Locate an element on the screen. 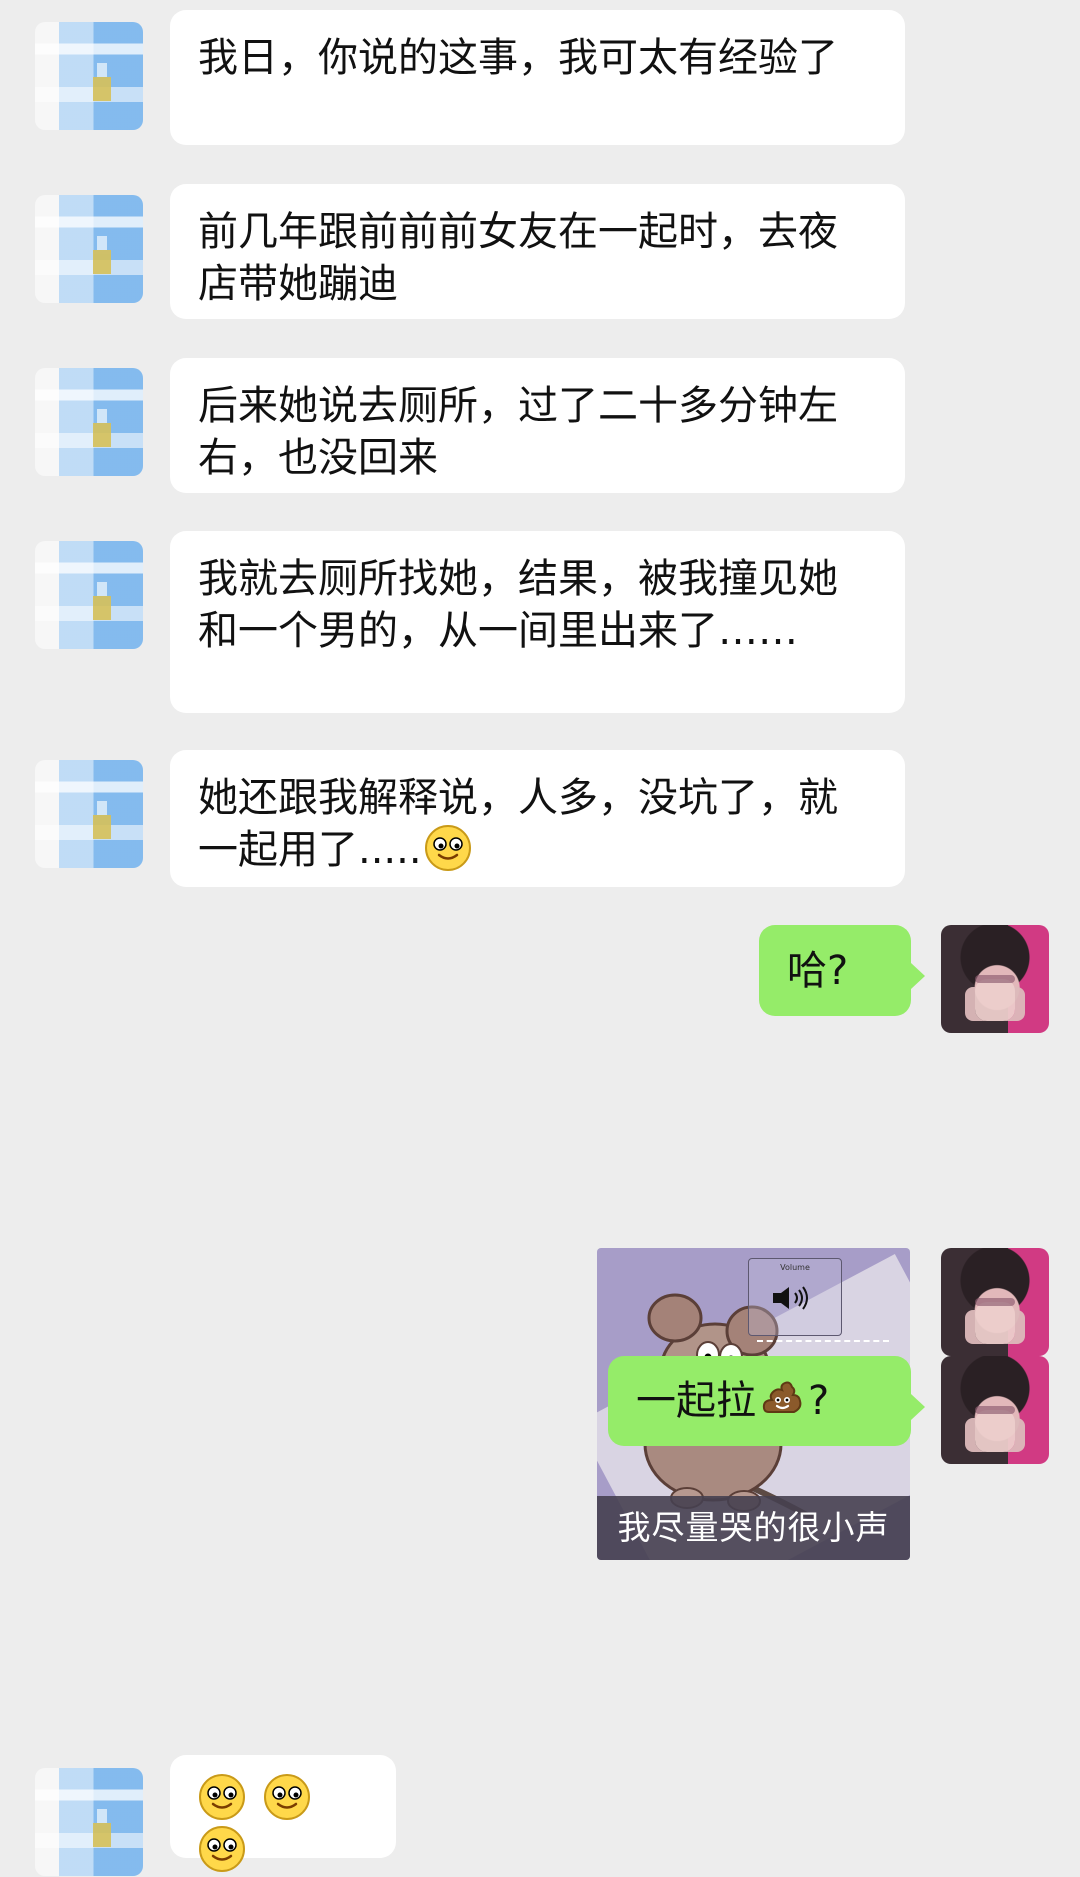 The height and width of the screenshot is (1877, 1080). message-bubble-self: 一起拉 ? is located at coordinates (766, 1401).